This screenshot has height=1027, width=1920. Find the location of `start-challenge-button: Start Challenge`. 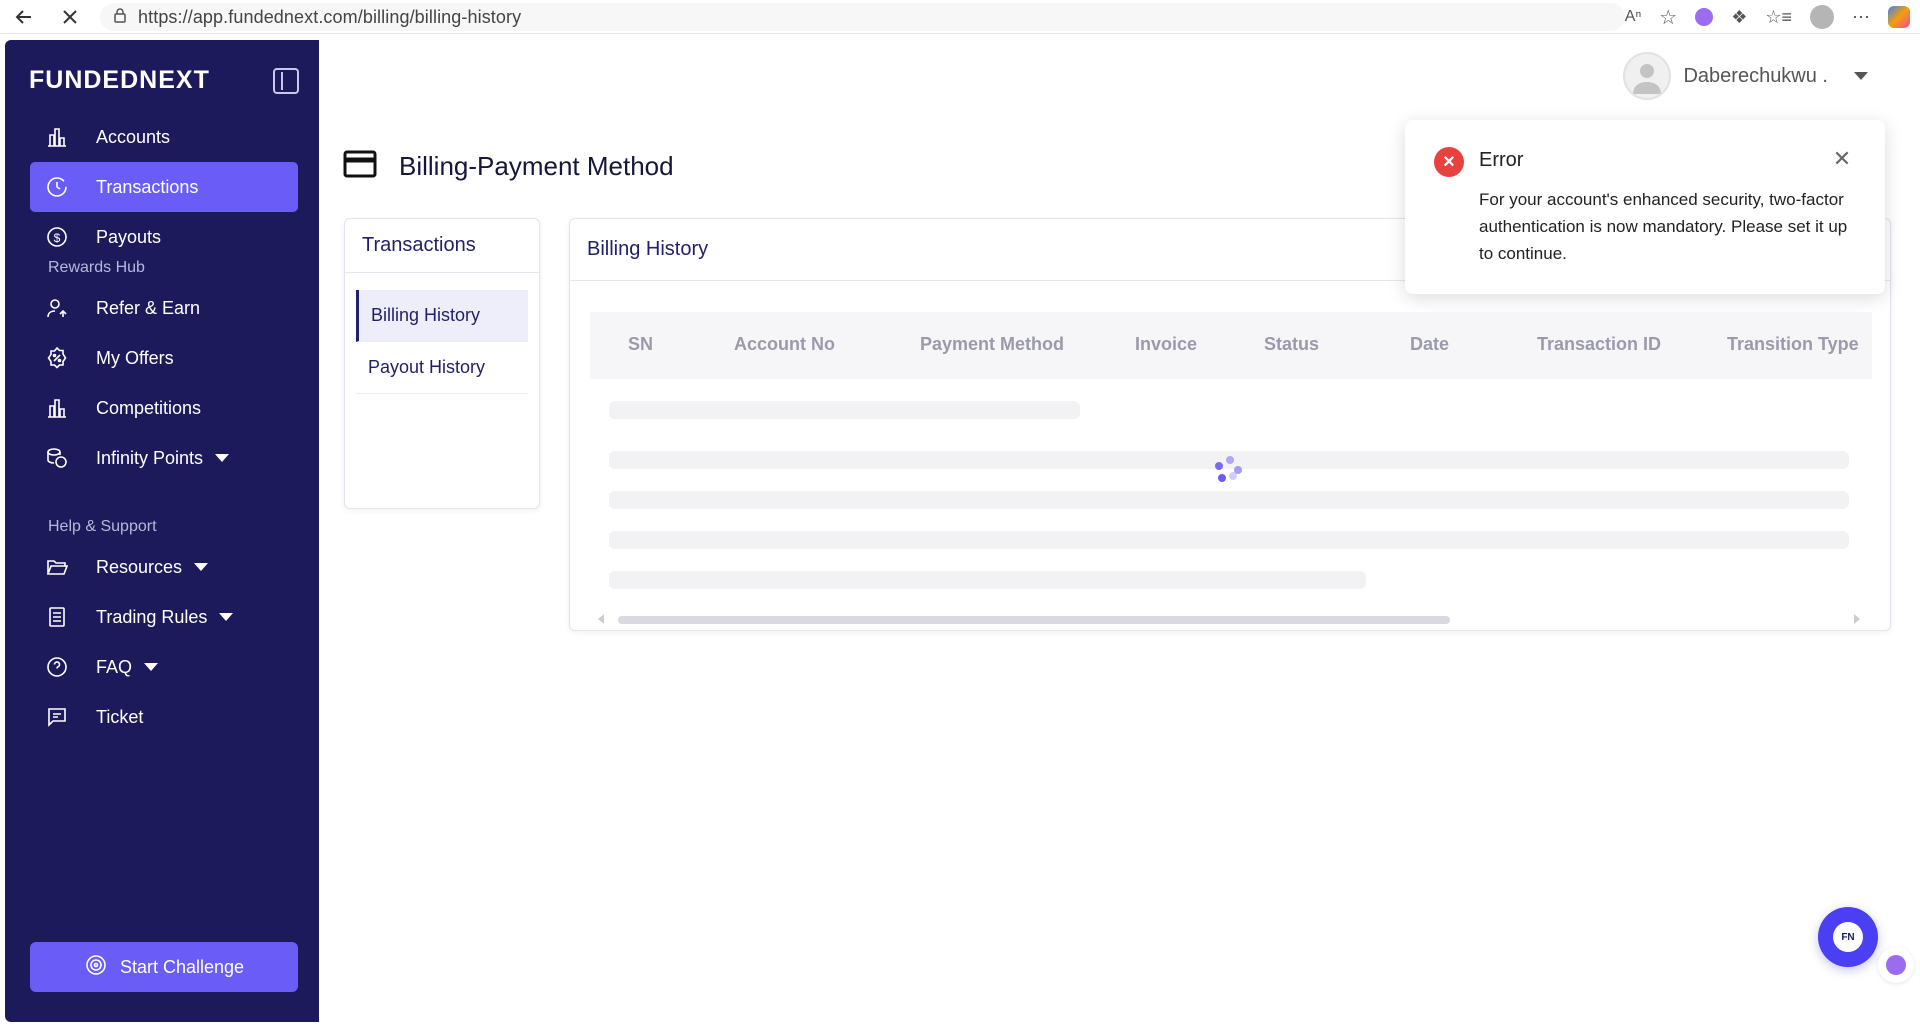

start-challenge-button: Start Challenge is located at coordinates (164, 967).